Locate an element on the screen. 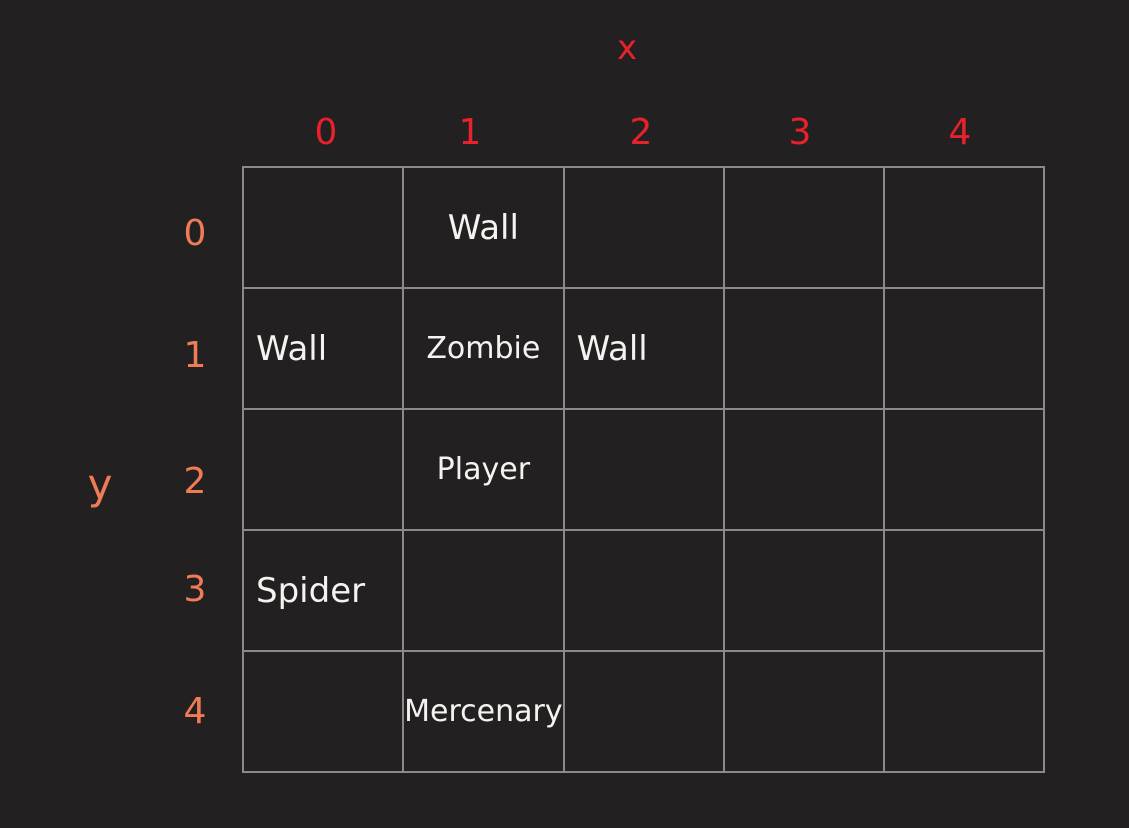 This screenshot has width=1129, height=828. grid-cell: Spider is located at coordinates (324, 591).